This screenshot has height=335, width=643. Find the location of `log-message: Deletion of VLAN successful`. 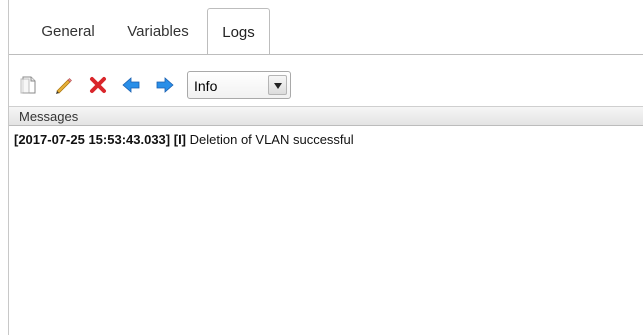

log-message: Deletion of VLAN successful is located at coordinates (271, 139).